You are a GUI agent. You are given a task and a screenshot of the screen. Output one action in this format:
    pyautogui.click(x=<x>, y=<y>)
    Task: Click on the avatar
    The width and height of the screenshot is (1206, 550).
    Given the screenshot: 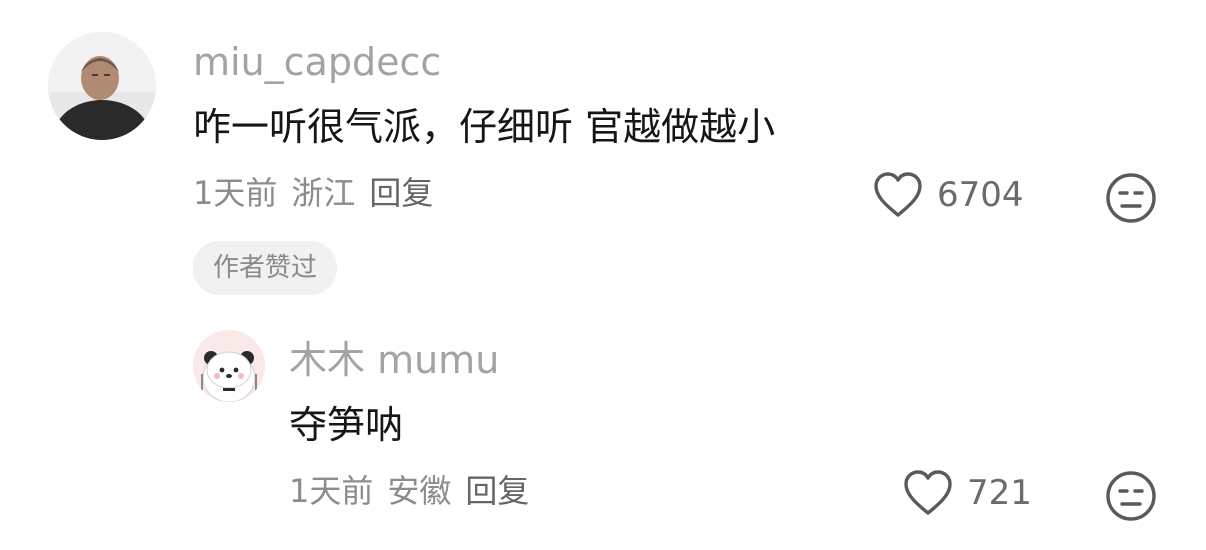 What is the action you would take?
    pyautogui.click(x=102, y=86)
    